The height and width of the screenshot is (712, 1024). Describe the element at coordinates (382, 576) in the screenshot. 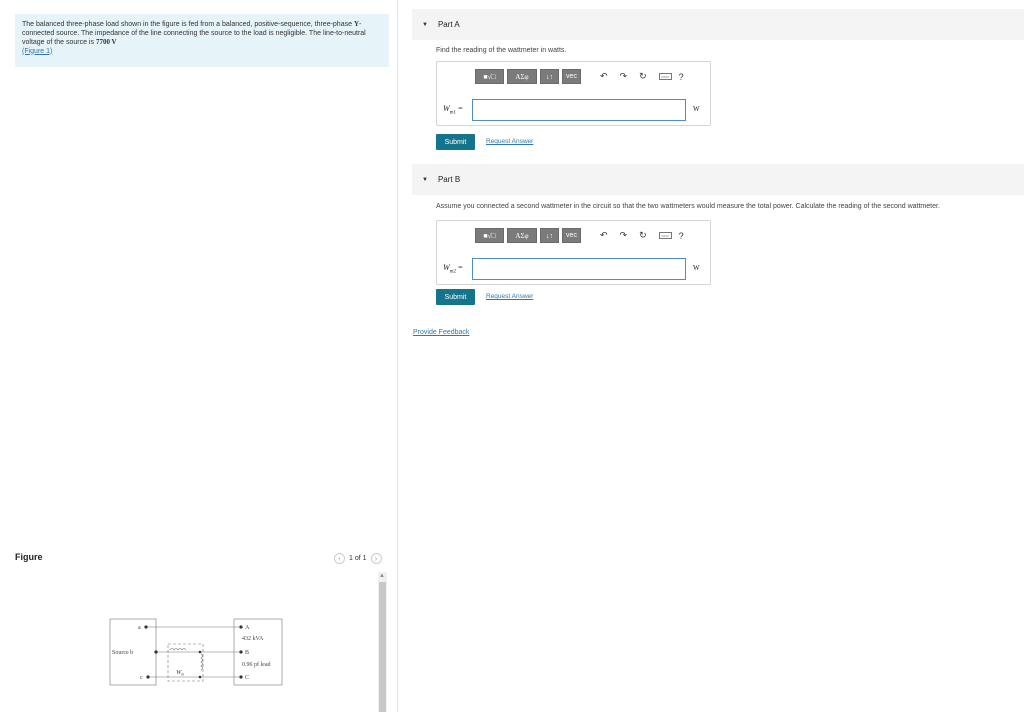

I see `scroll-up-icon: ▲` at that location.